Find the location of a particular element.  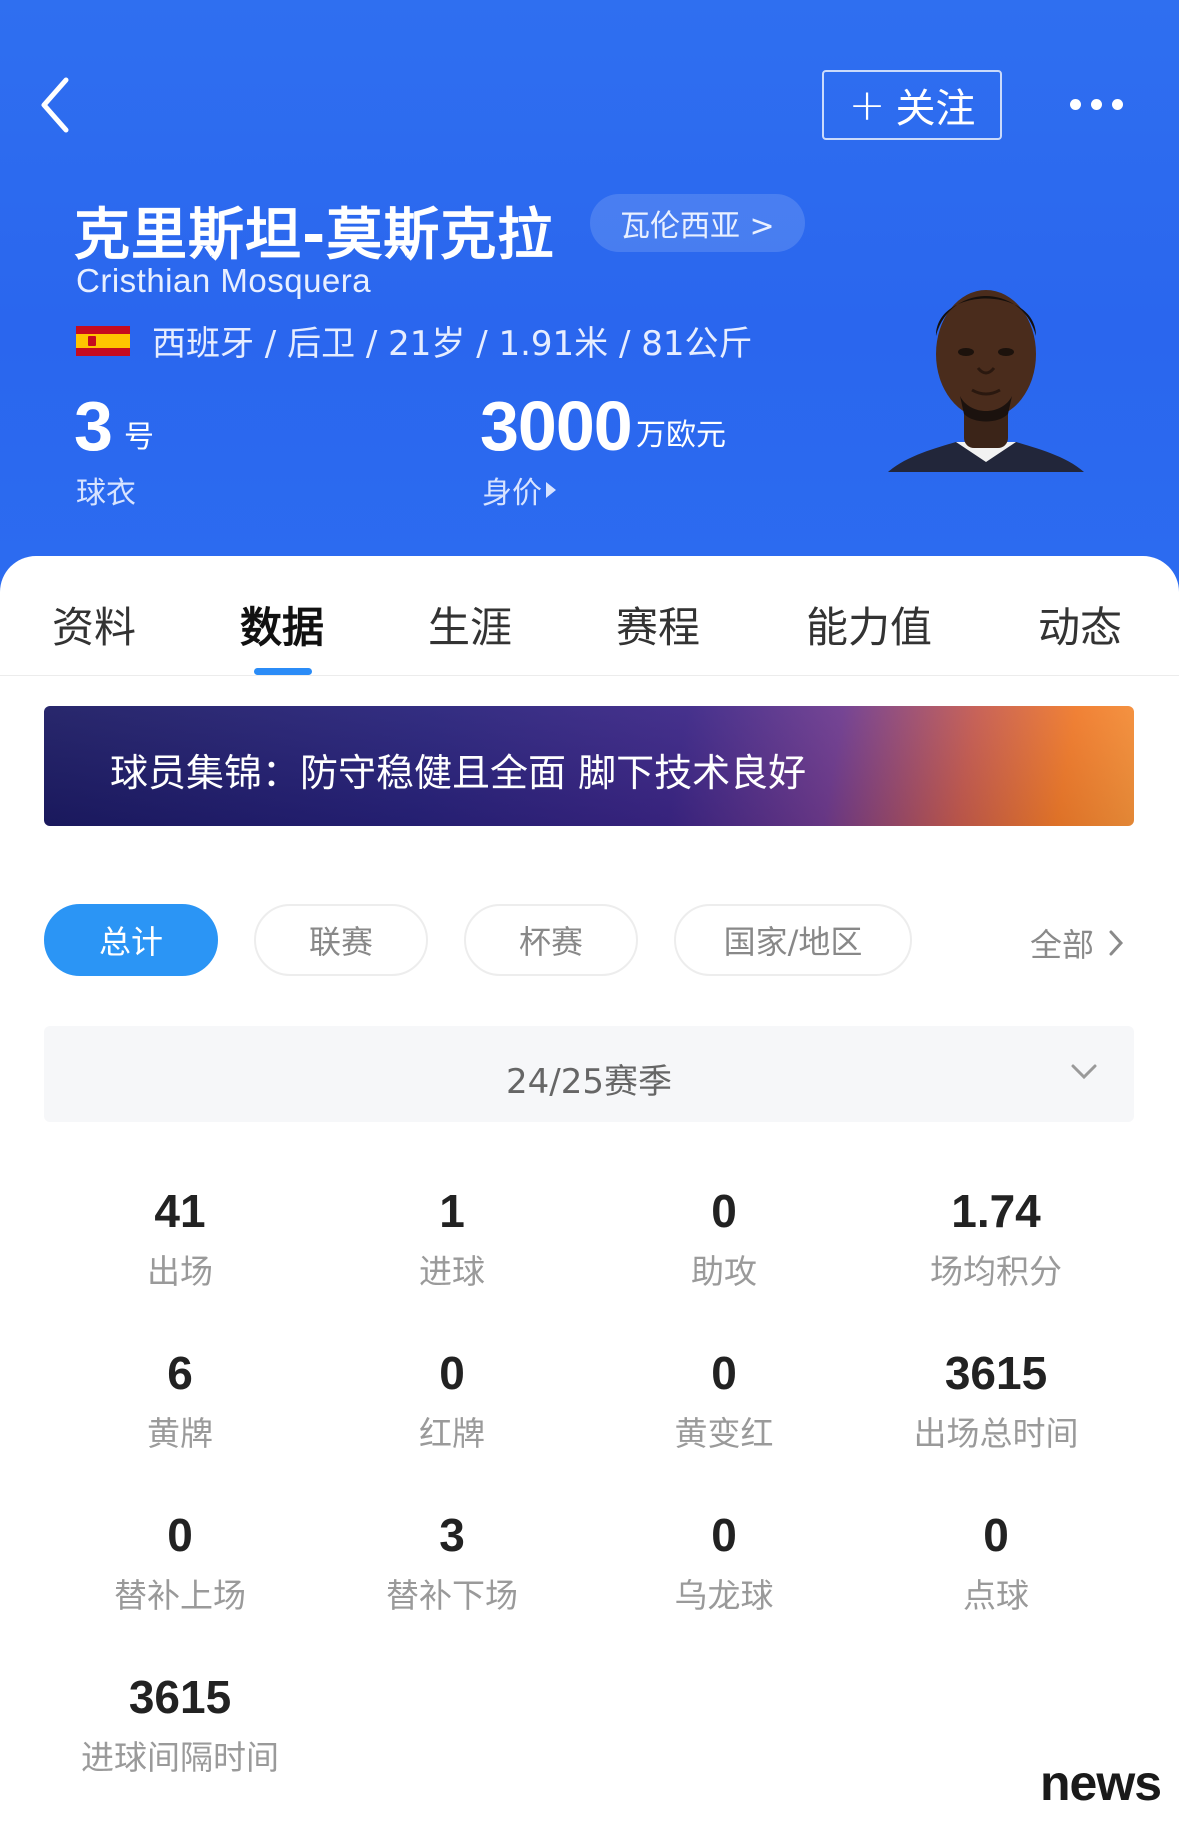

tab-bar: 资料 数据 生涯 赛程 能力值 动态 is located at coordinates (589, 634).